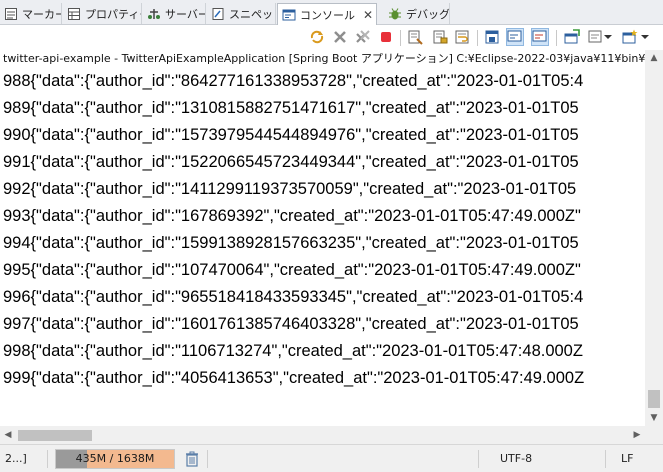  I want to click on properties-icon, so click(74, 14).